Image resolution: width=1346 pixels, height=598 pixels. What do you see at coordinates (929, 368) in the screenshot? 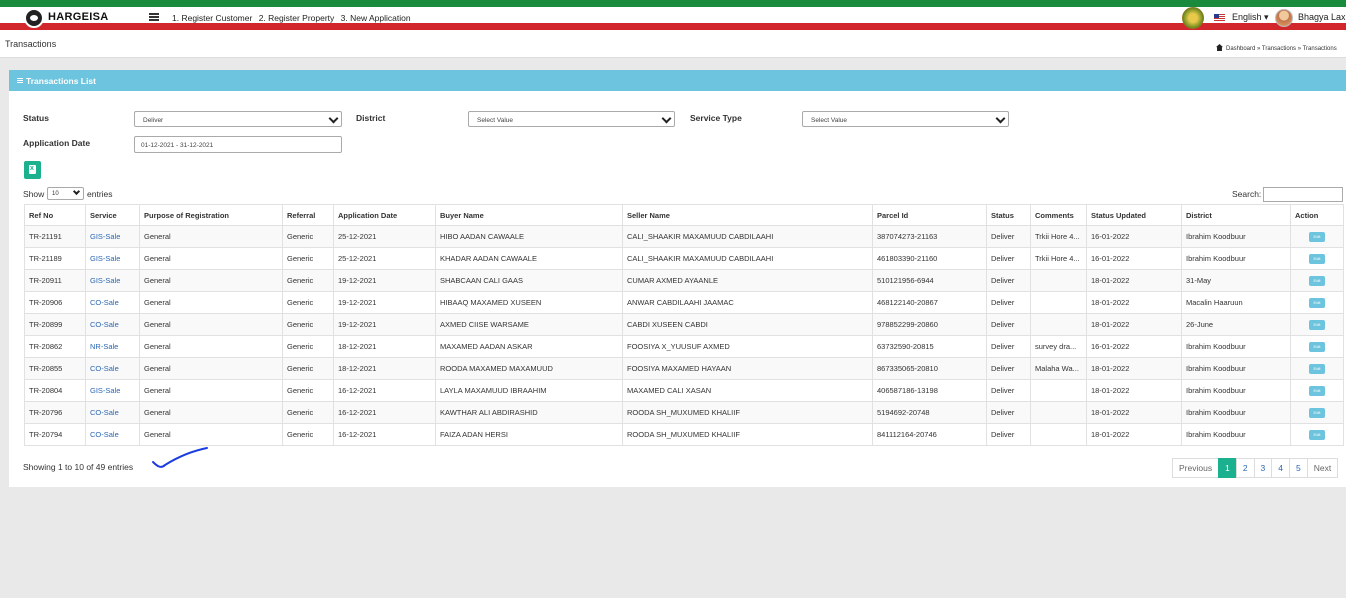
I see `cell-parcel-id: 867335065-20810` at bounding box center [929, 368].